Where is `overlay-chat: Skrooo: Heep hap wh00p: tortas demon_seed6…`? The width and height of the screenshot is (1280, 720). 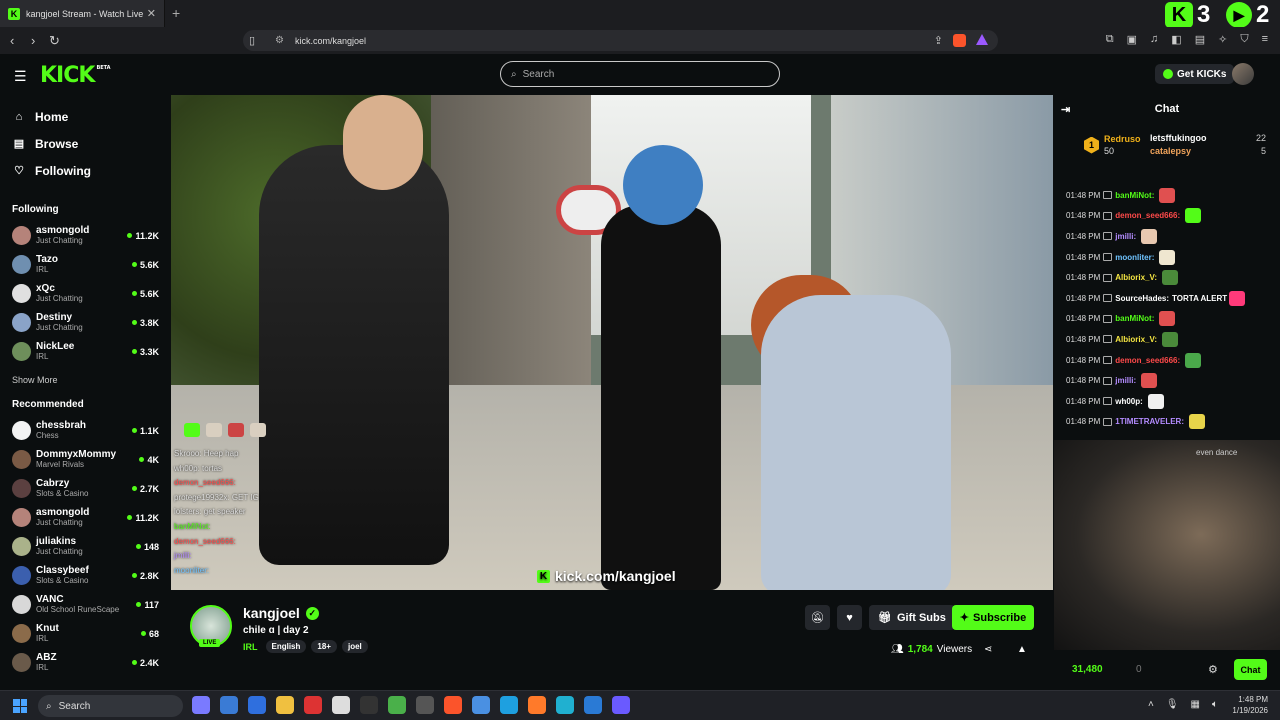
overlay-chat: Skrooo: Heep hap wh00p: tortas demon_seed6… is located at coordinates (229, 512).